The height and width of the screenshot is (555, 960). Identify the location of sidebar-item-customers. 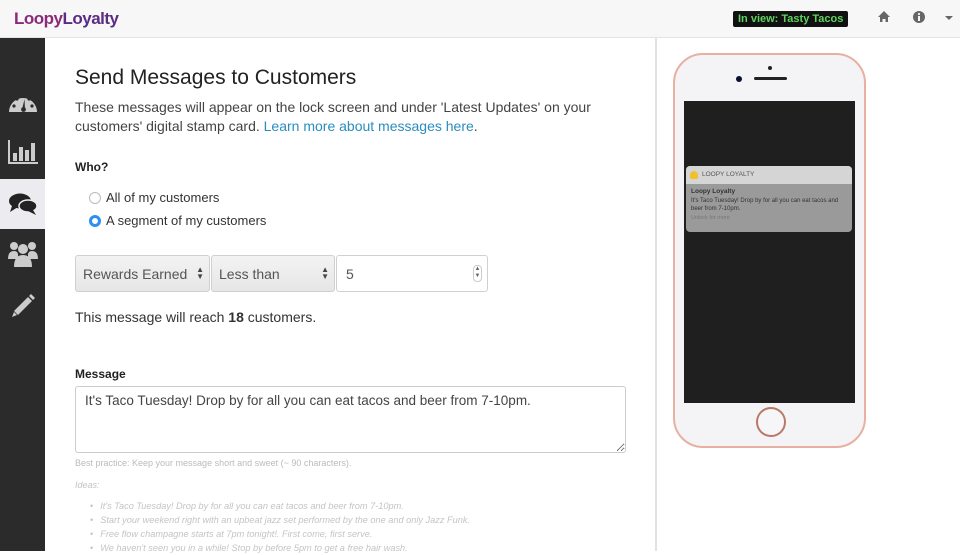
(22, 254).